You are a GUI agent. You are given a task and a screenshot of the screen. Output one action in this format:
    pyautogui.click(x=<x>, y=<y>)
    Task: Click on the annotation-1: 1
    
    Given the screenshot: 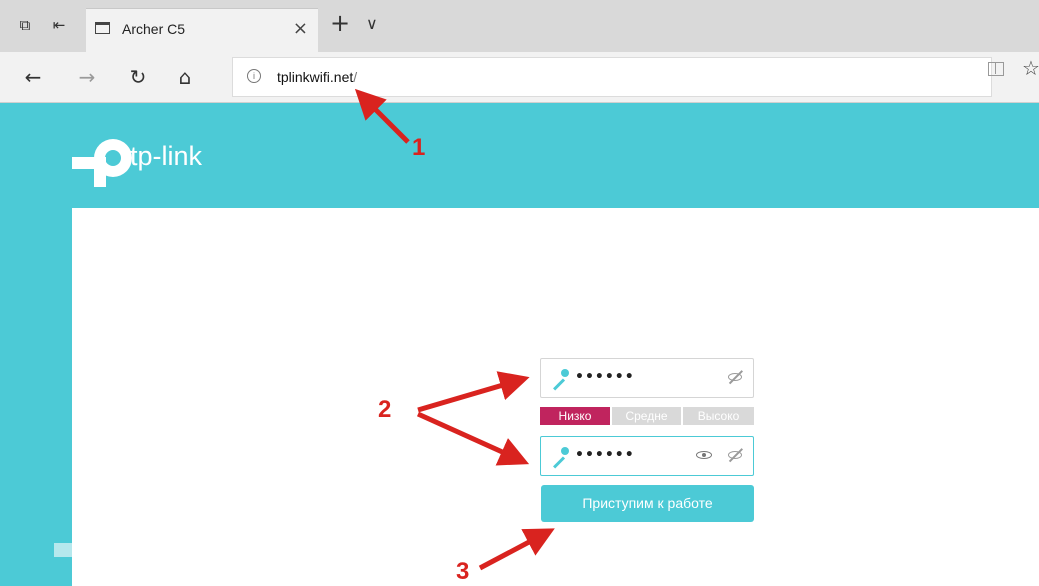 What is the action you would take?
    pyautogui.click(x=419, y=147)
    